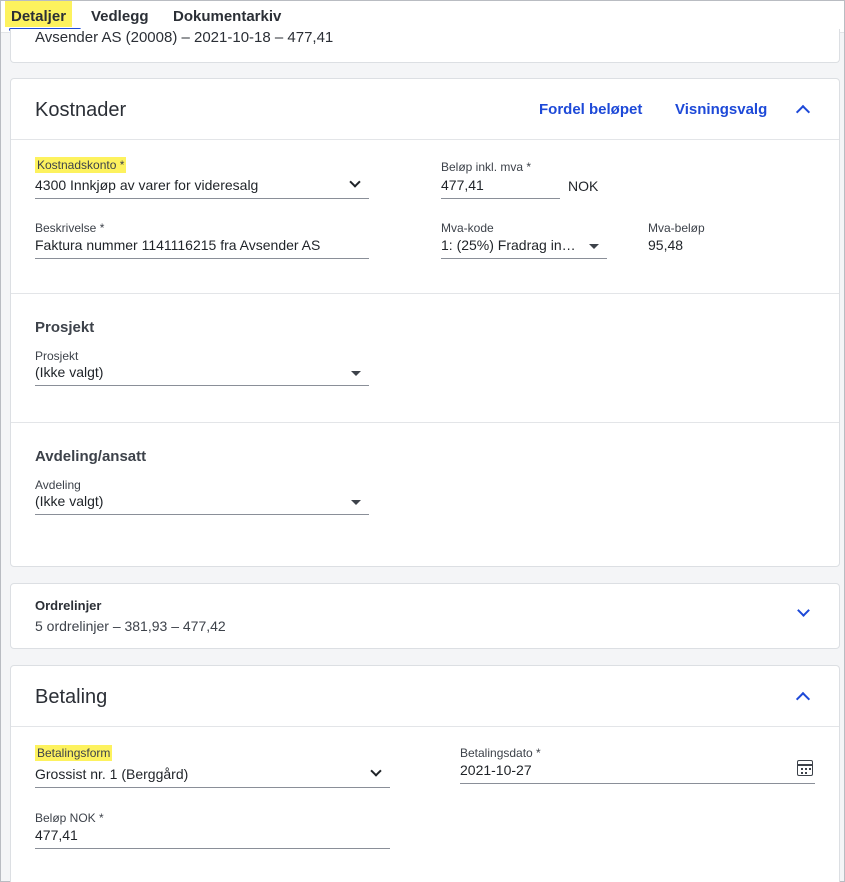 This screenshot has height=882, width=845. Describe the element at coordinates (147, 185) in the screenshot. I see `kostnadskonto-value: 4300 Innkjøp av varer for videresalg` at that location.